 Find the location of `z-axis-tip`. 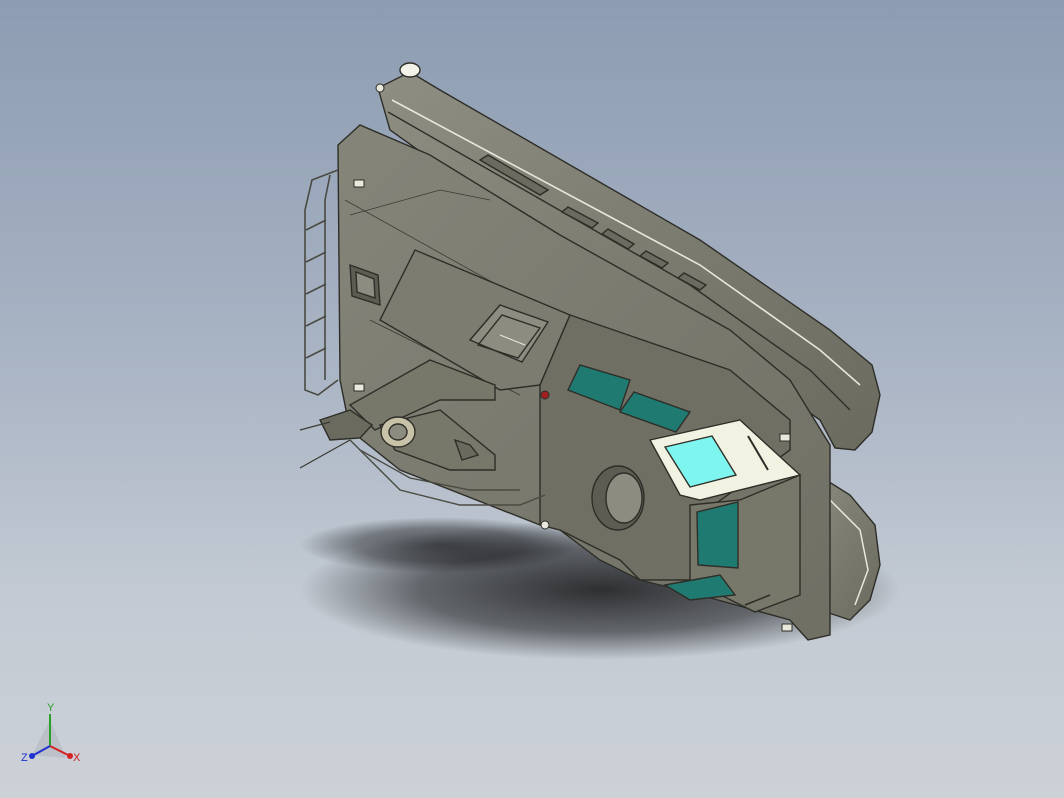

z-axis-tip is located at coordinates (32, 756).